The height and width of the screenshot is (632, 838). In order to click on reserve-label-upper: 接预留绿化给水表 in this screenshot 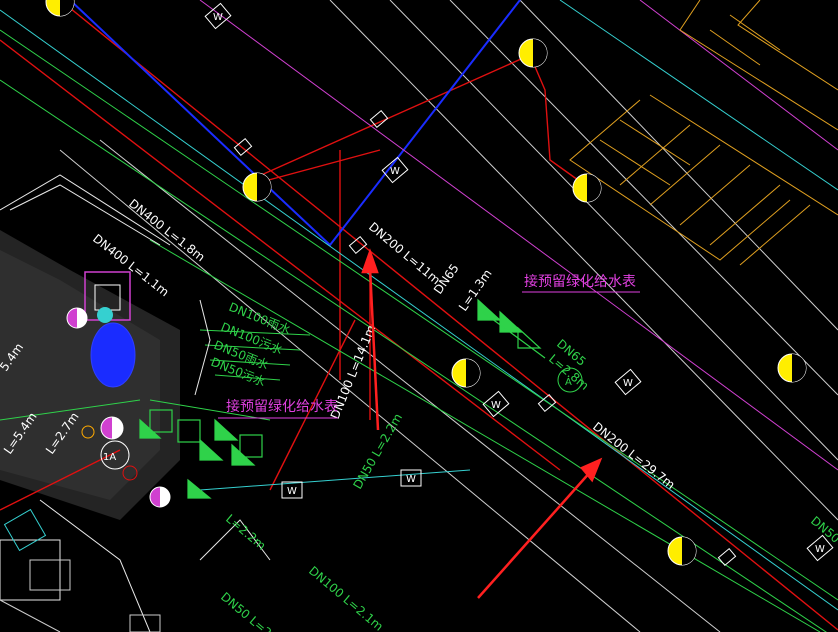, I will do `click(580, 281)`.